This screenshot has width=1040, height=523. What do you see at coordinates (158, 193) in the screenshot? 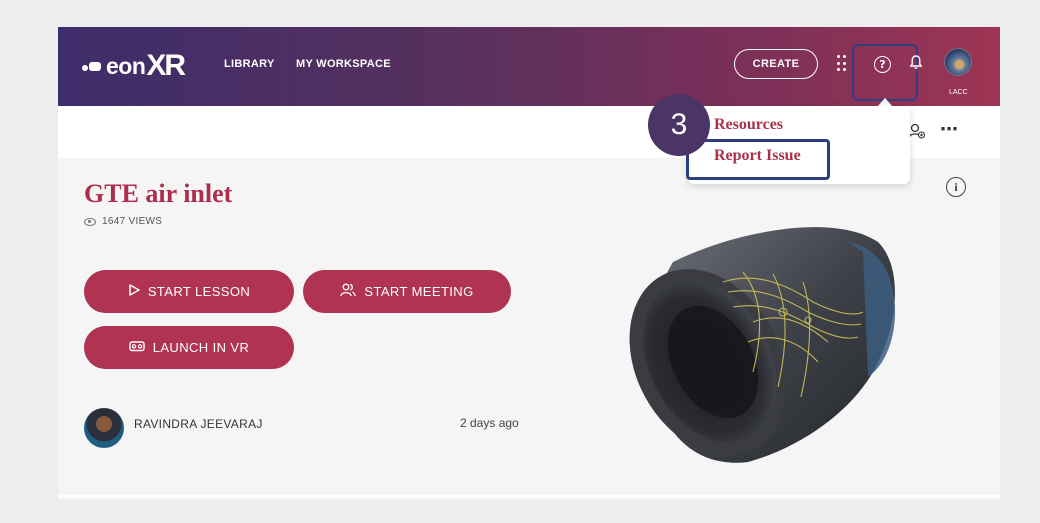
I see `lesson-title: GTE air inlet` at bounding box center [158, 193].